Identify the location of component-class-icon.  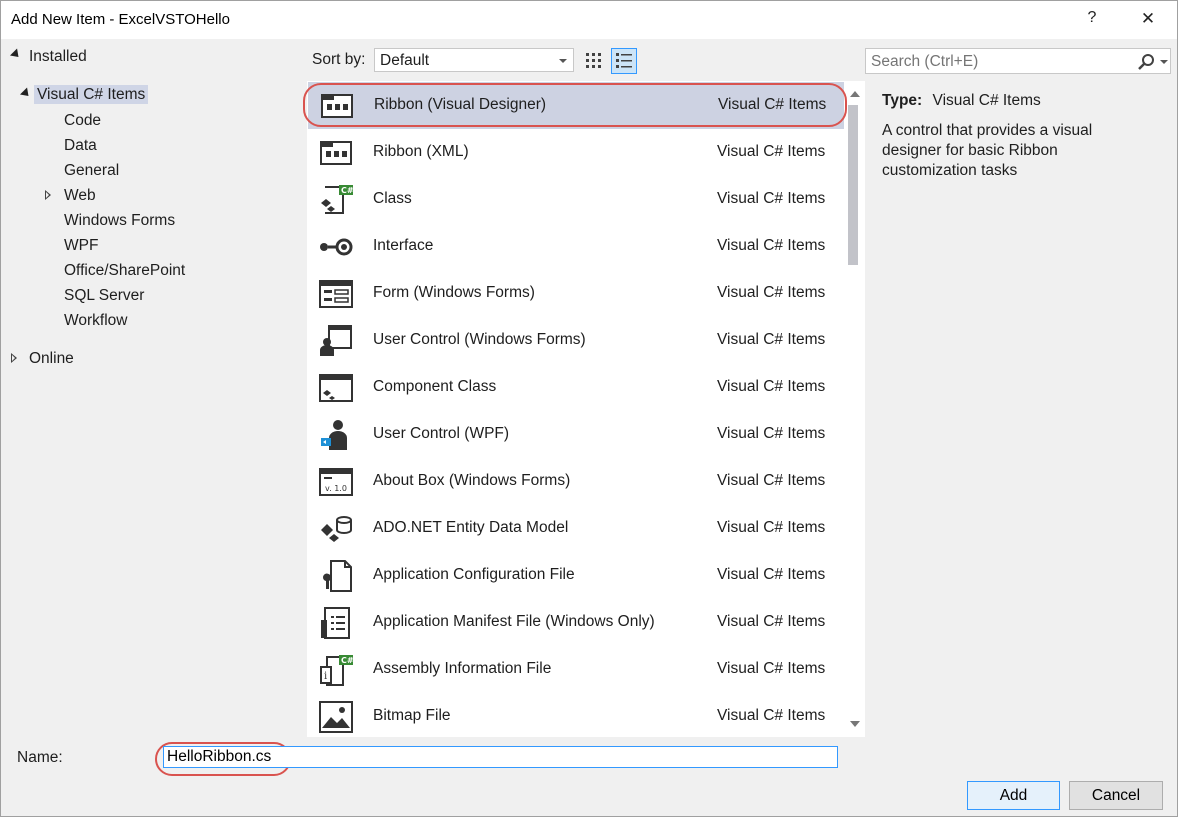
(336, 388).